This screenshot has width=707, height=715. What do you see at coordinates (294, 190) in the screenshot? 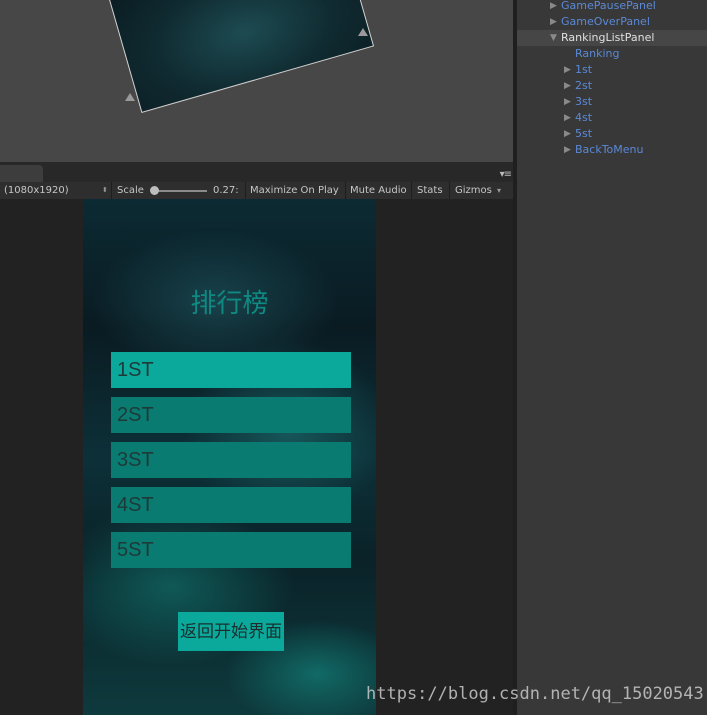
I see `maximize-on-play-button: Maximize On Play` at bounding box center [294, 190].